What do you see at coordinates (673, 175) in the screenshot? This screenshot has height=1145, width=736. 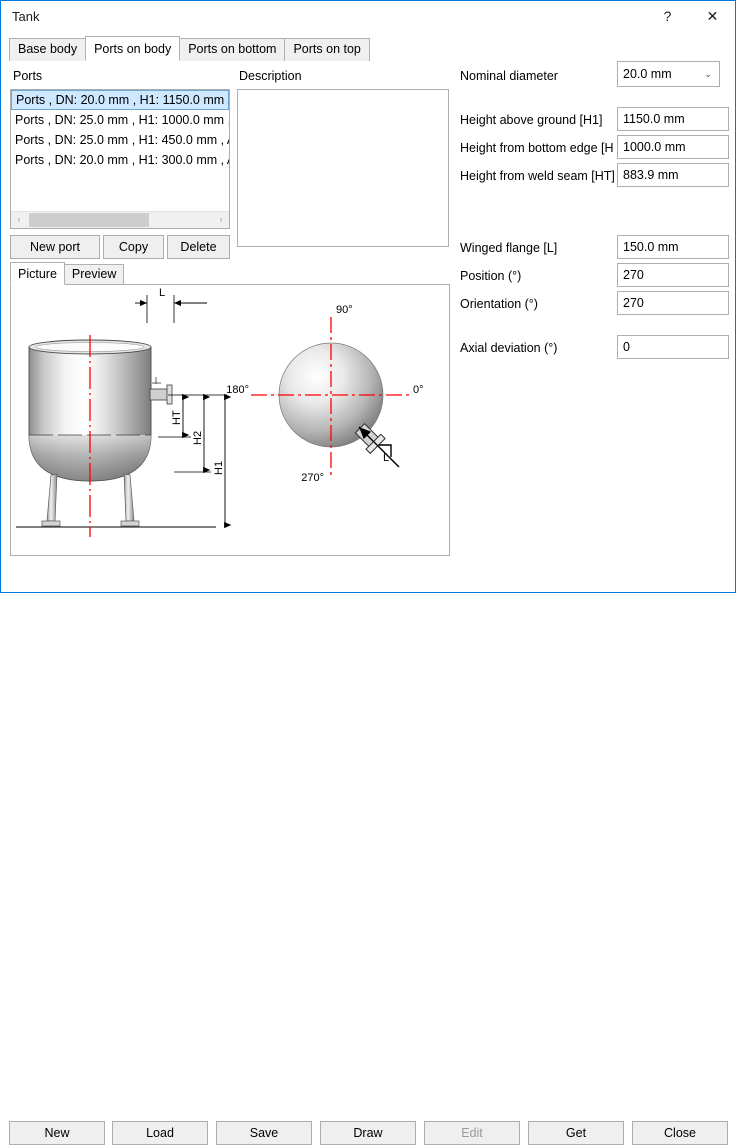 I see `height-from-weld-seam-input: 883.9 mm` at bounding box center [673, 175].